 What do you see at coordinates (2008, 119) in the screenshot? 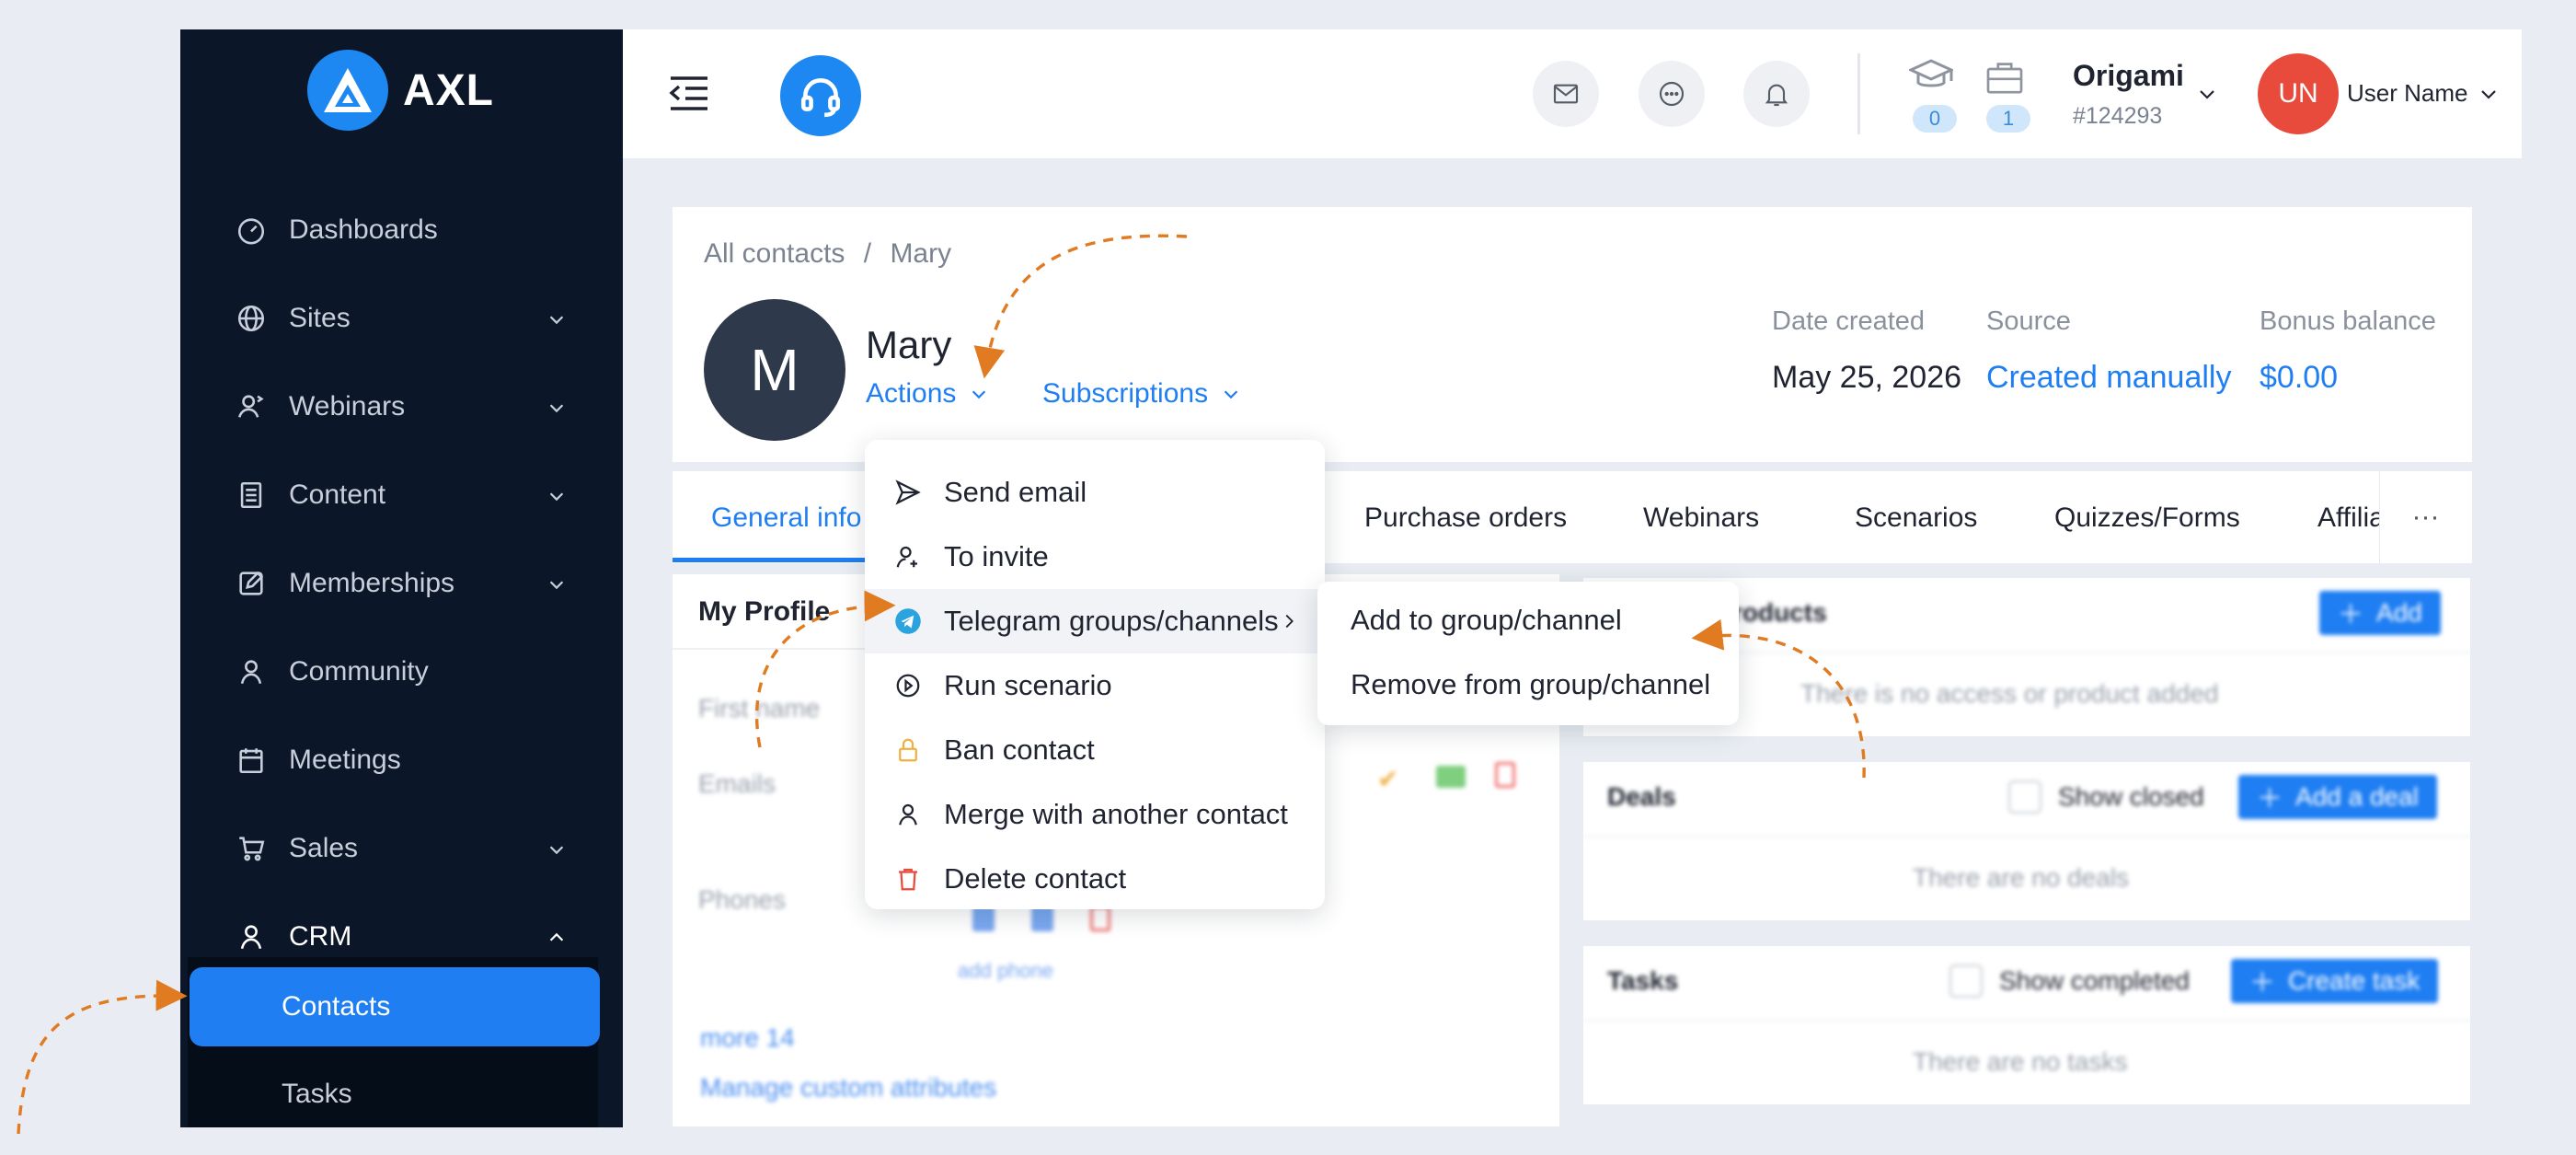
I see `orders-badge: 1` at bounding box center [2008, 119].